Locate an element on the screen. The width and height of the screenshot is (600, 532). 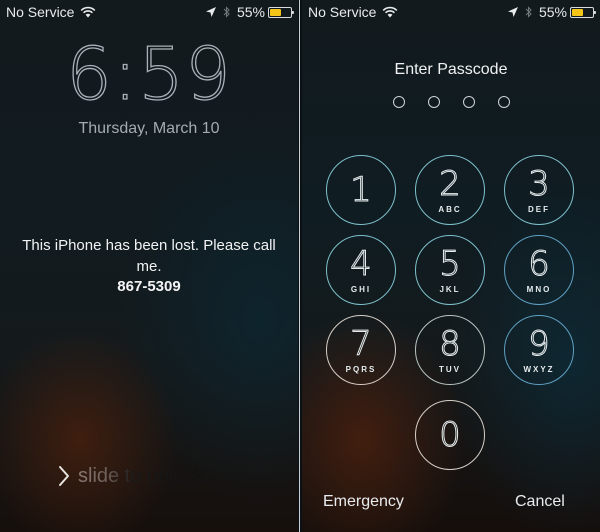
key-digit: 2 is located at coordinates (450, 183).